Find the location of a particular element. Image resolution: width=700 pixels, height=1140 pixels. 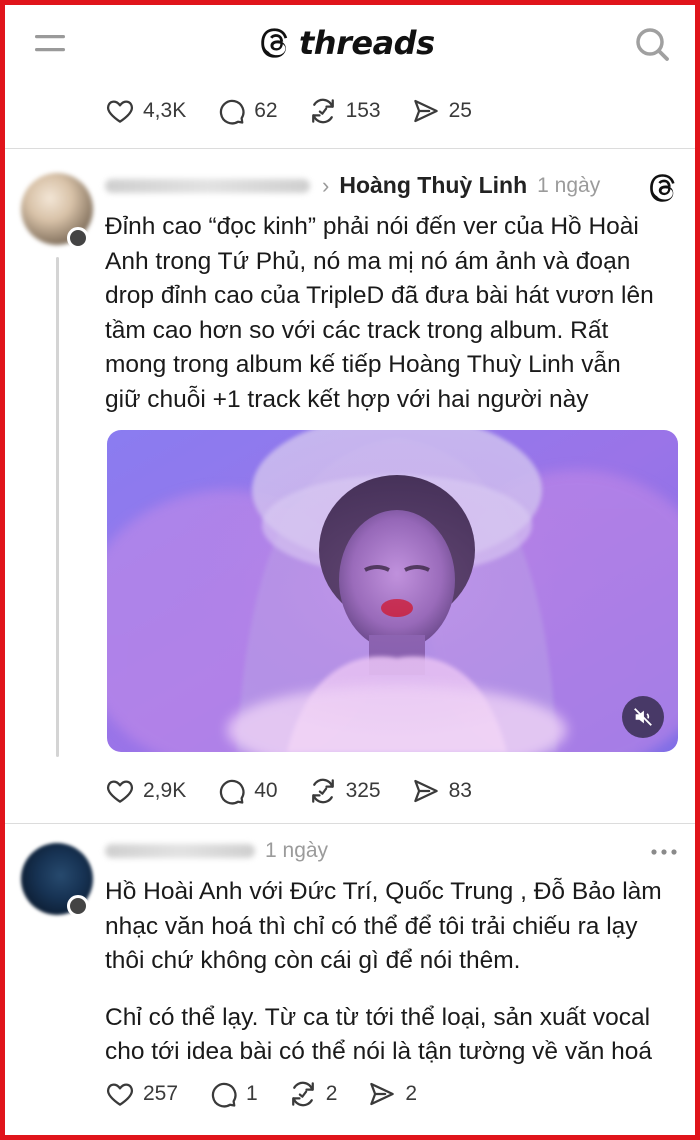

share-count: 25 is located at coordinates (460, 110).